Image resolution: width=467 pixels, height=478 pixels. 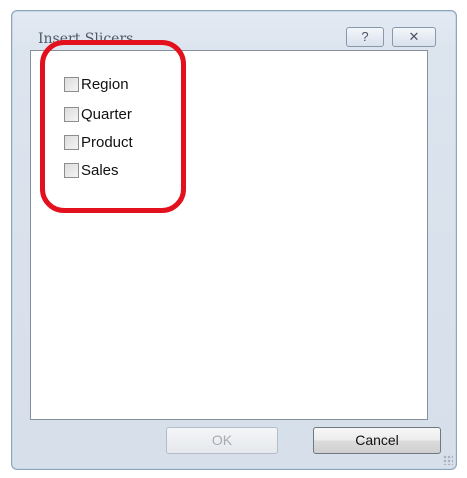 I want to click on dialog-title: Insert Slicers, so click(x=86, y=39).